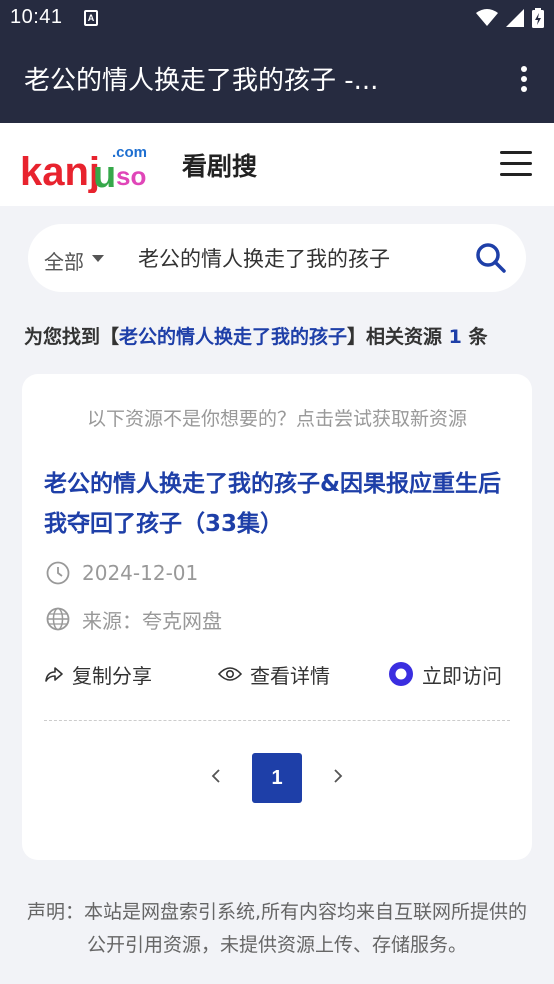 This screenshot has width=554, height=984. I want to click on summary-suffix: 】相关资源, so click(395, 337).